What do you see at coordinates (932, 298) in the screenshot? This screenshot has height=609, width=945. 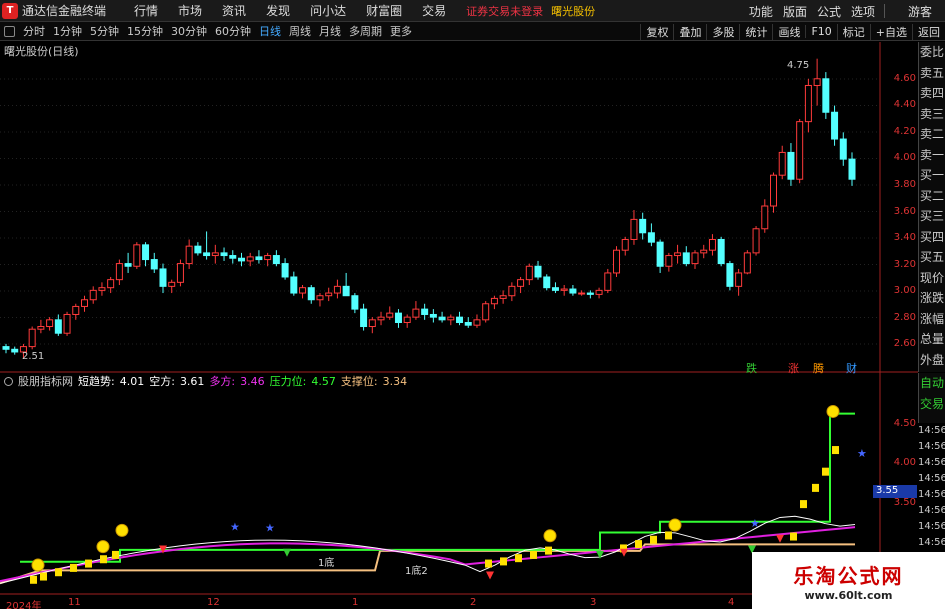 I see `quote-item: 涨跌` at bounding box center [932, 298].